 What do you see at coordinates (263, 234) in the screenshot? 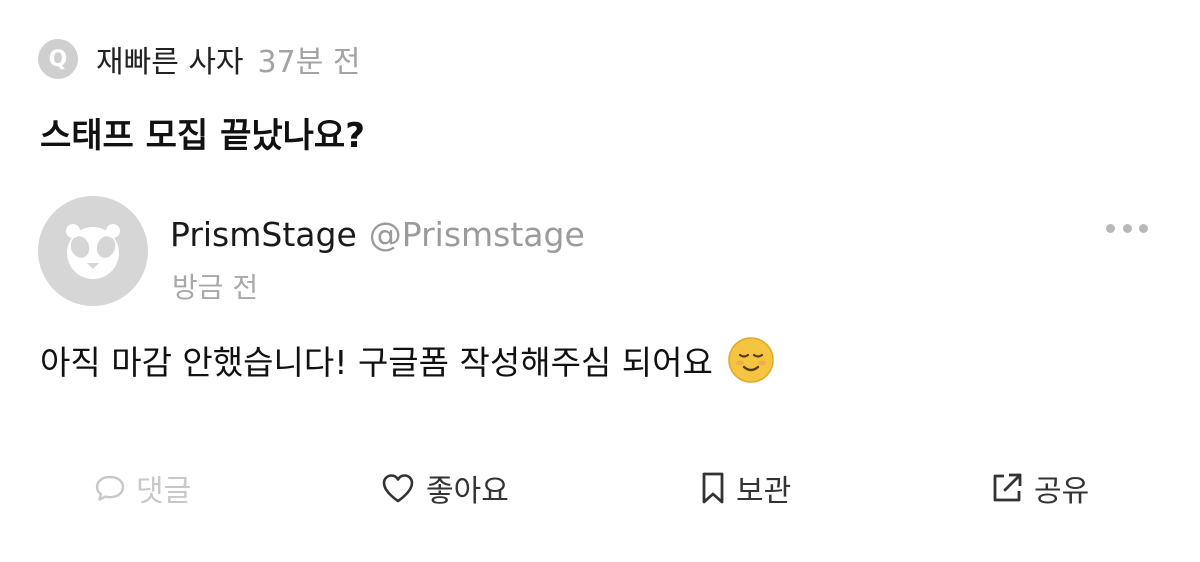
I see `answer-author-name: PrismStage` at bounding box center [263, 234].